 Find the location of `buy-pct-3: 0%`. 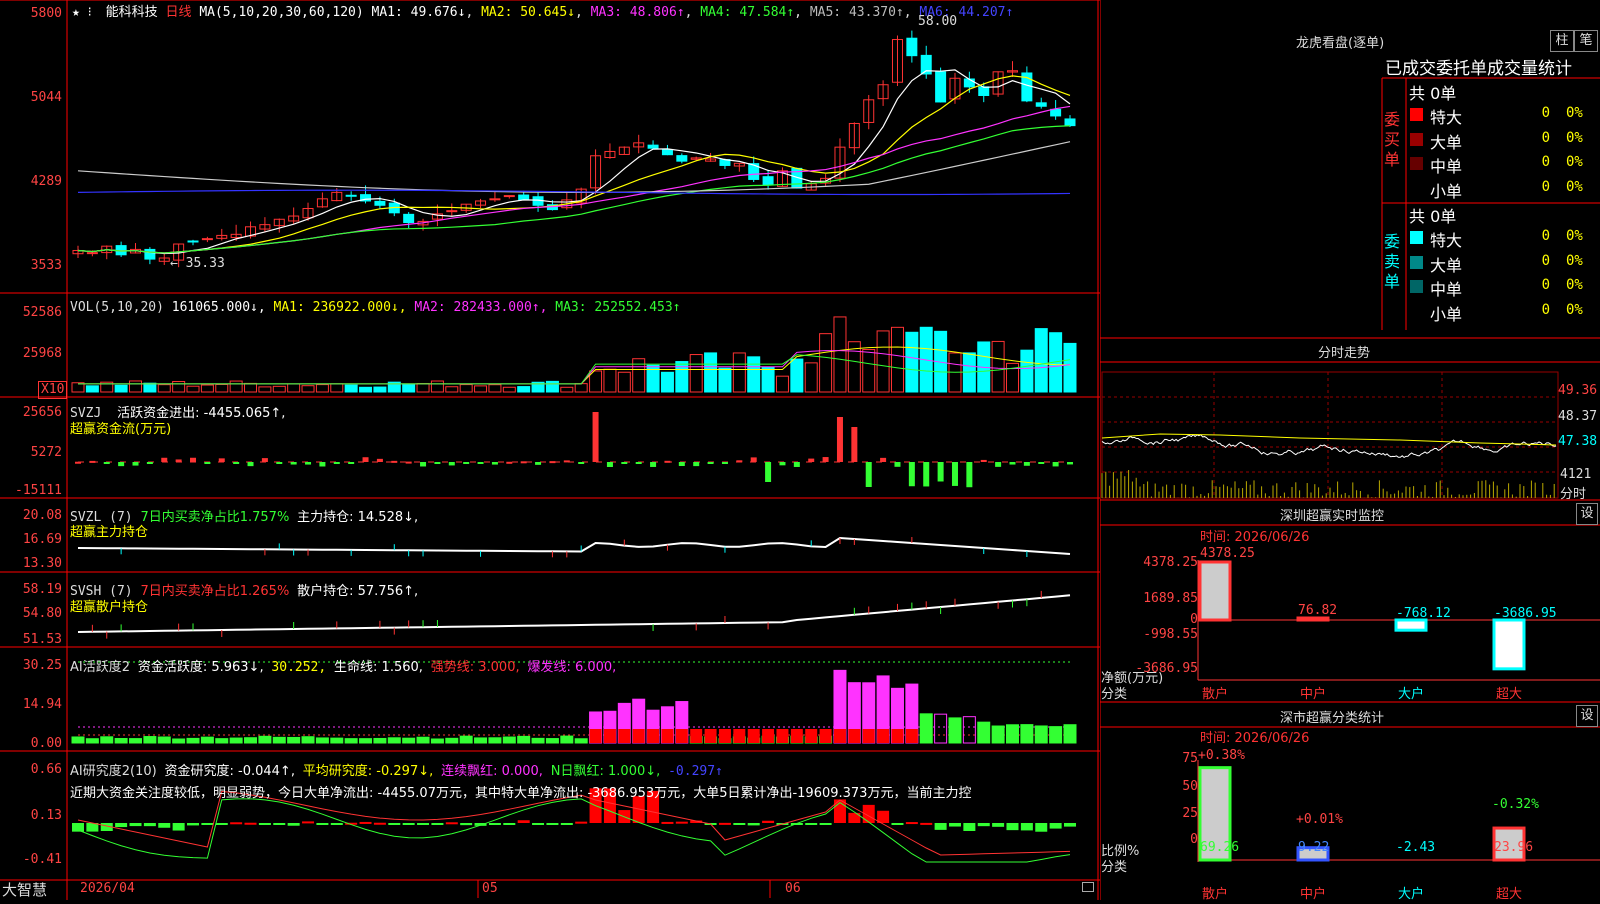

buy-pct-3: 0% is located at coordinates (1574, 186).